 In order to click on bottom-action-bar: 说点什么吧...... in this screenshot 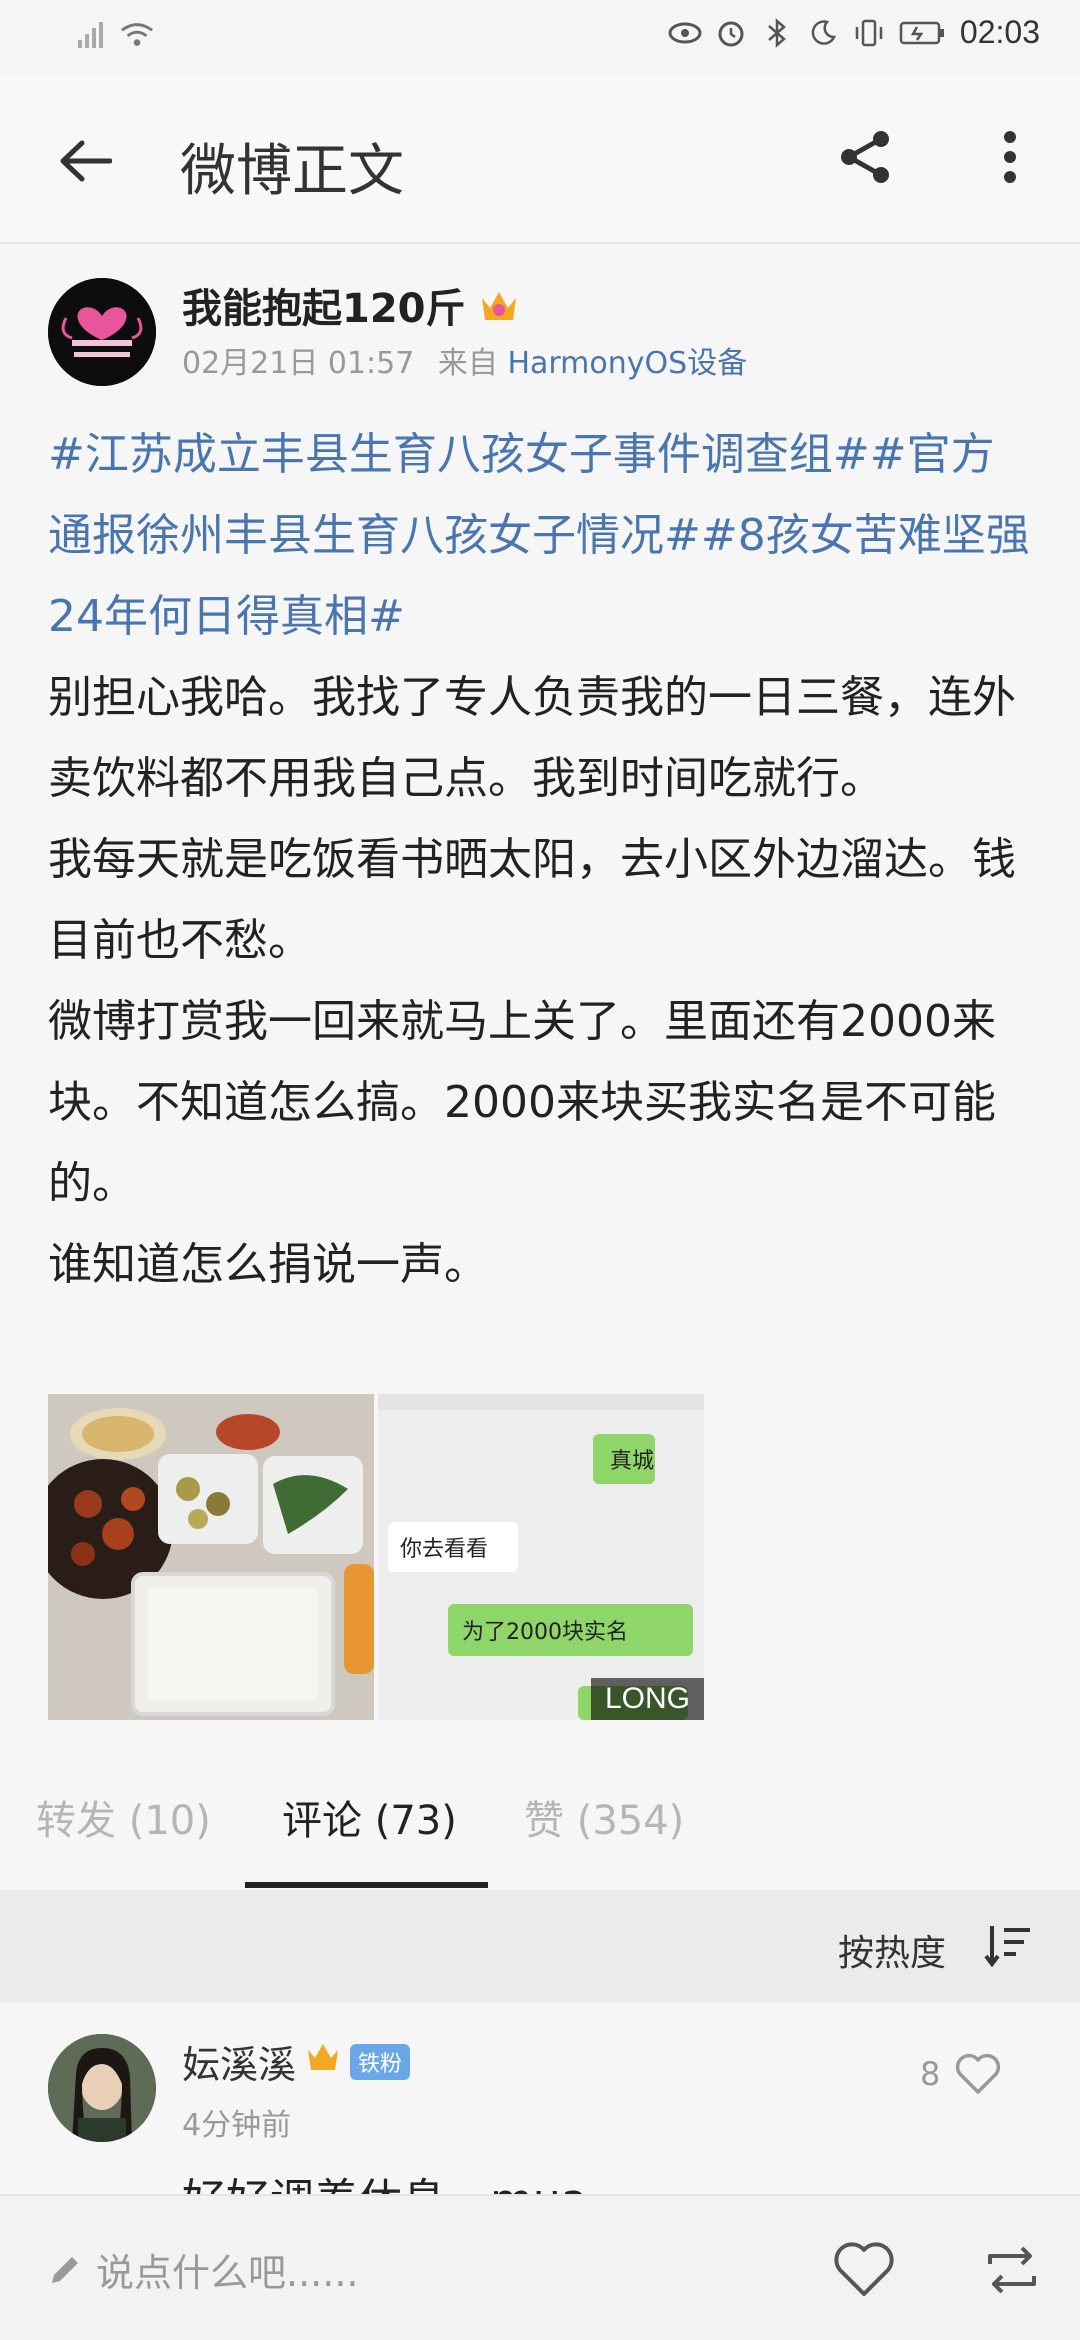, I will do `click(540, 2267)`.